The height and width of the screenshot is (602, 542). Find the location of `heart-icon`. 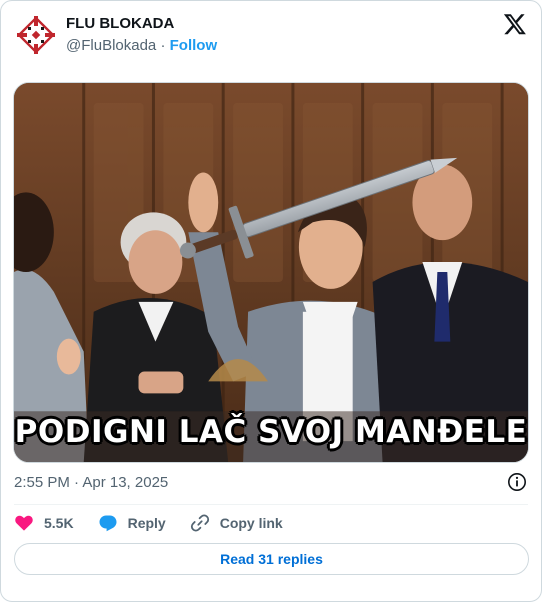

heart-icon is located at coordinates (24, 523).